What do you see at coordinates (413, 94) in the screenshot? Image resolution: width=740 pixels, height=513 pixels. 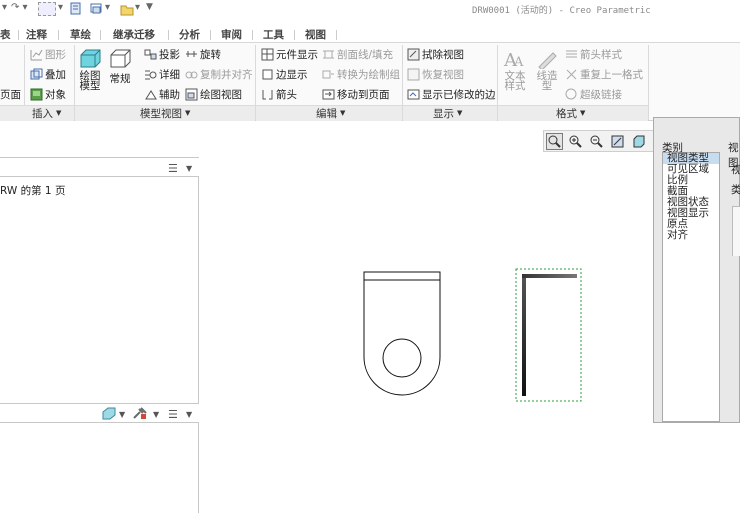 I see `show-modified-edges-icon` at bounding box center [413, 94].